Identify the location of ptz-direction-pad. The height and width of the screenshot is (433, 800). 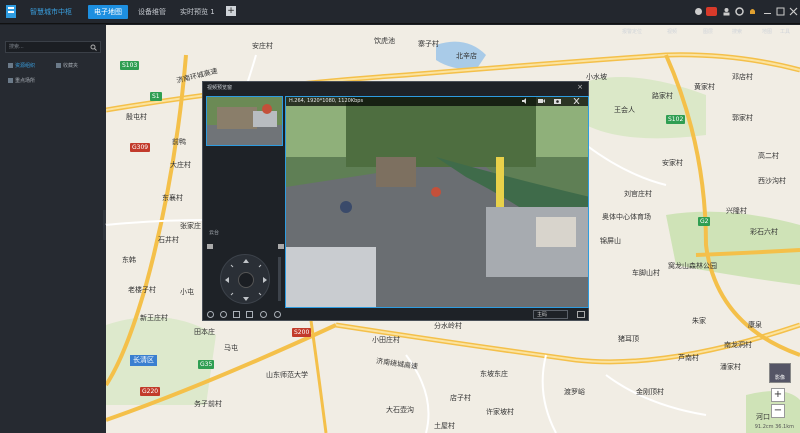
(245, 279).